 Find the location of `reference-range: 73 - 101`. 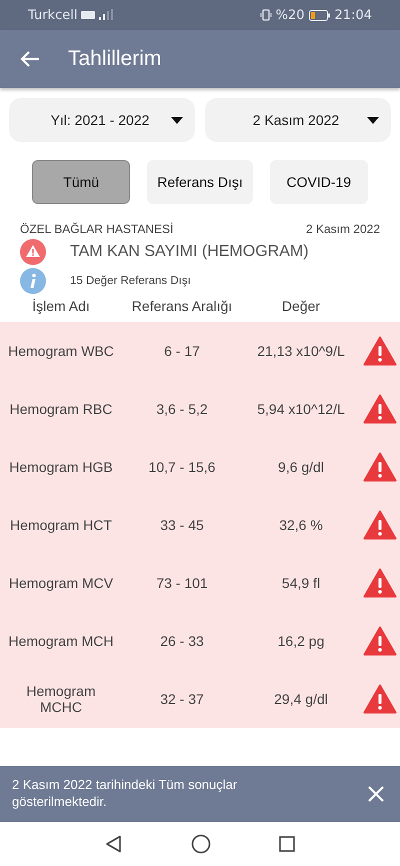

reference-range: 73 - 101 is located at coordinates (182, 583).